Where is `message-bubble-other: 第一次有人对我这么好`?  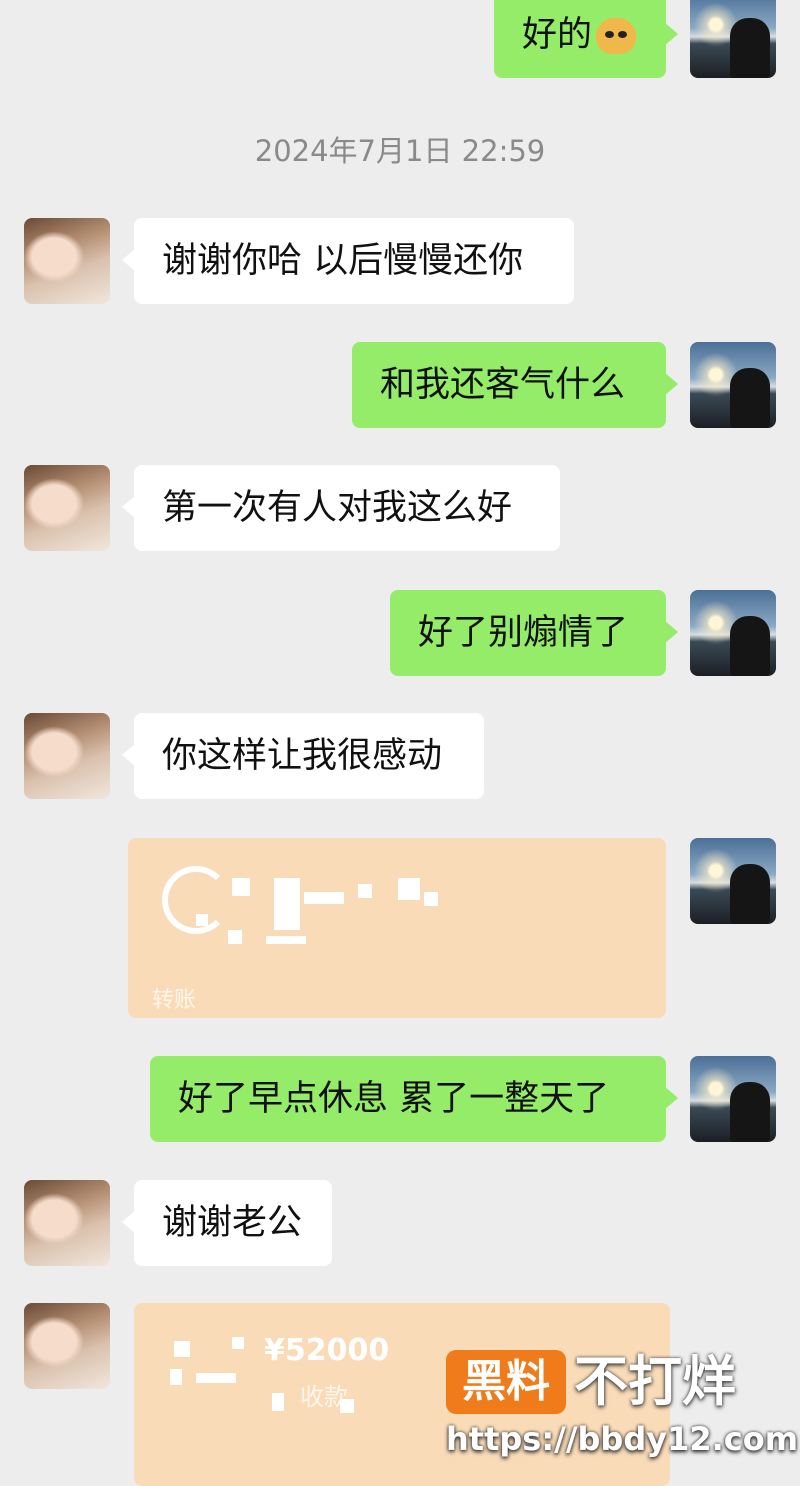 message-bubble-other: 第一次有人对我这么好 is located at coordinates (341, 508).